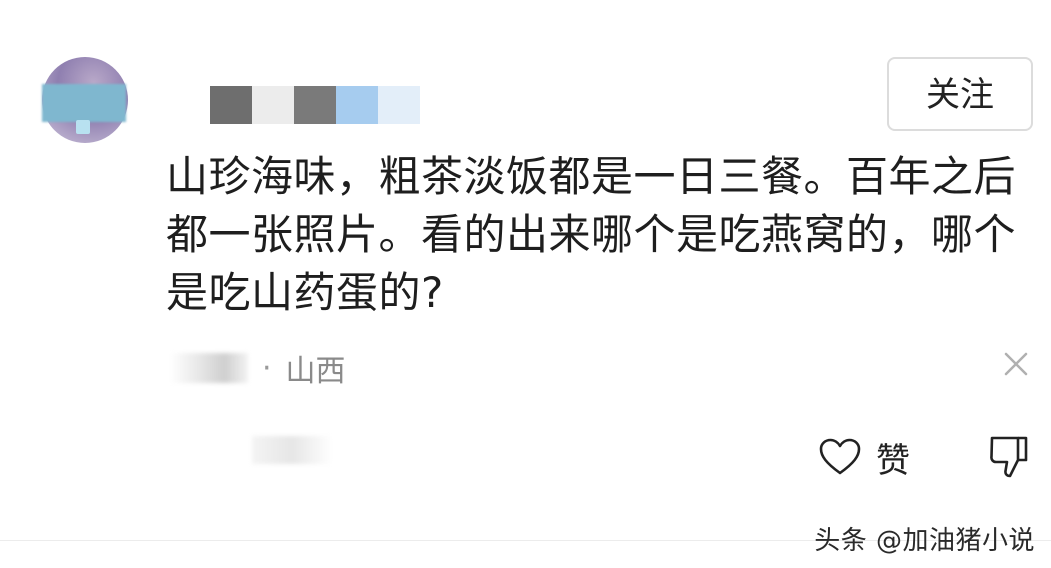  Describe the element at coordinates (315, 105) in the screenshot. I see `username-pixelated` at that location.